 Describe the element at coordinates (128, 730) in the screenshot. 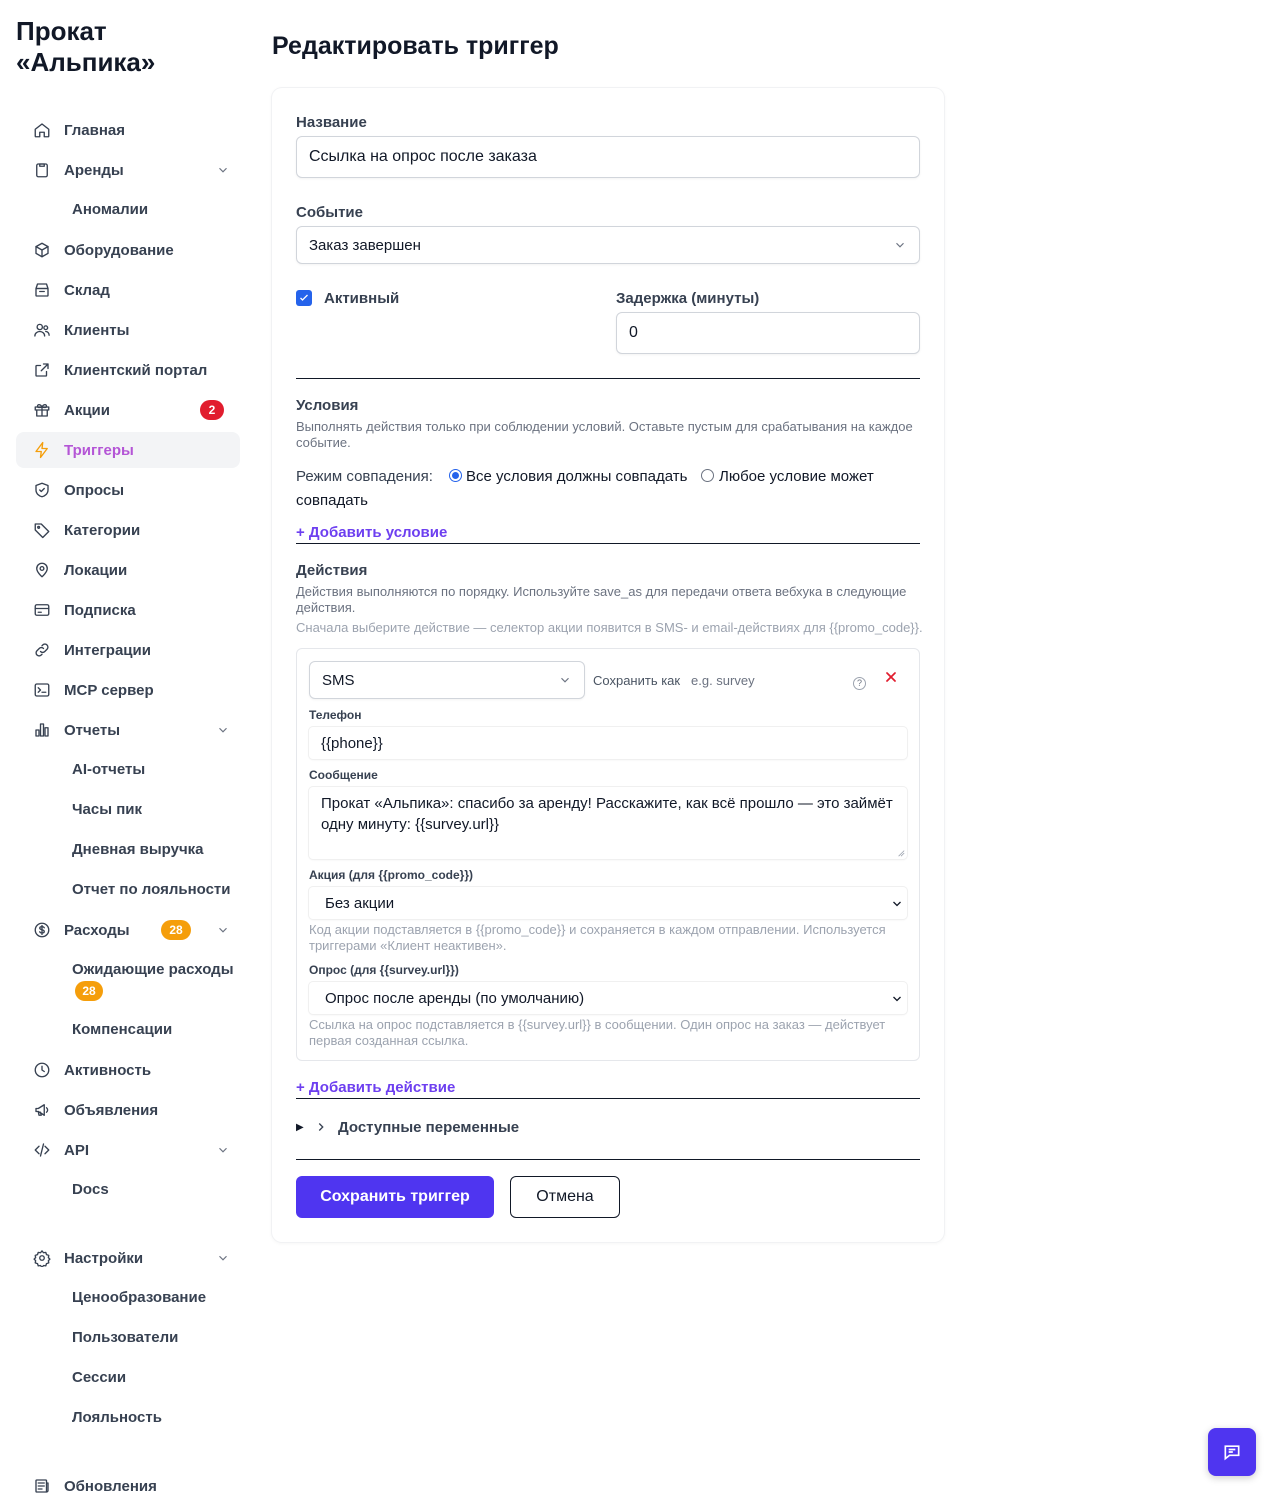

I see `sidebar-item-reports: Отчеты` at that location.